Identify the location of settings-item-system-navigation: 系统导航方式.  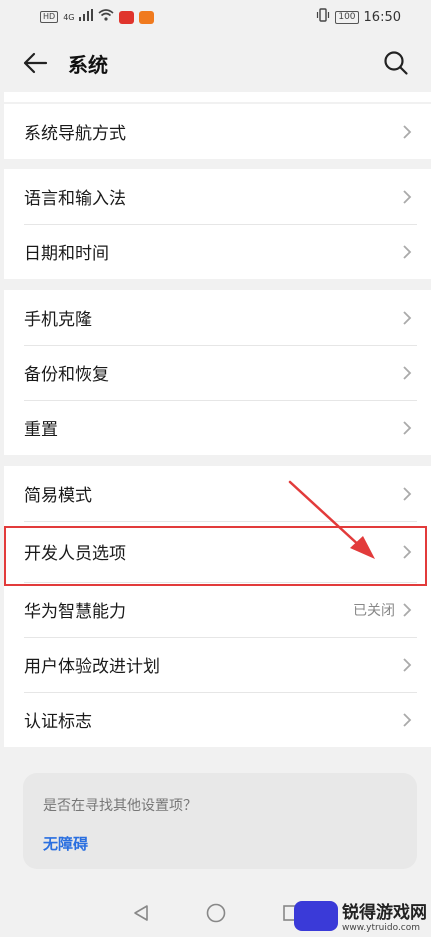
(217, 131).